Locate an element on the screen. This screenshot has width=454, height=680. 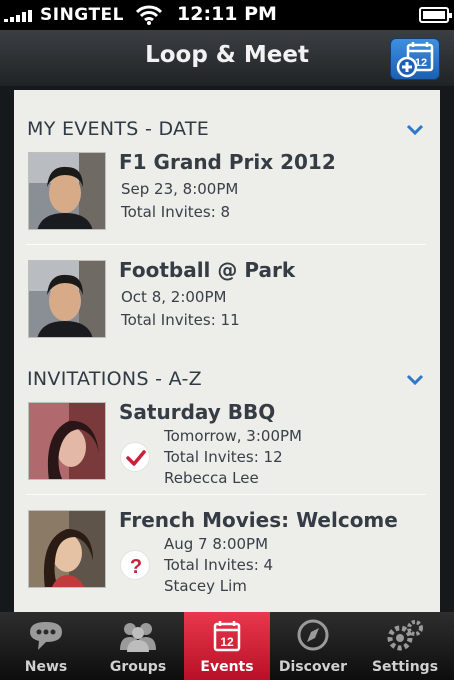
check-icon is located at coordinates (136, 458).